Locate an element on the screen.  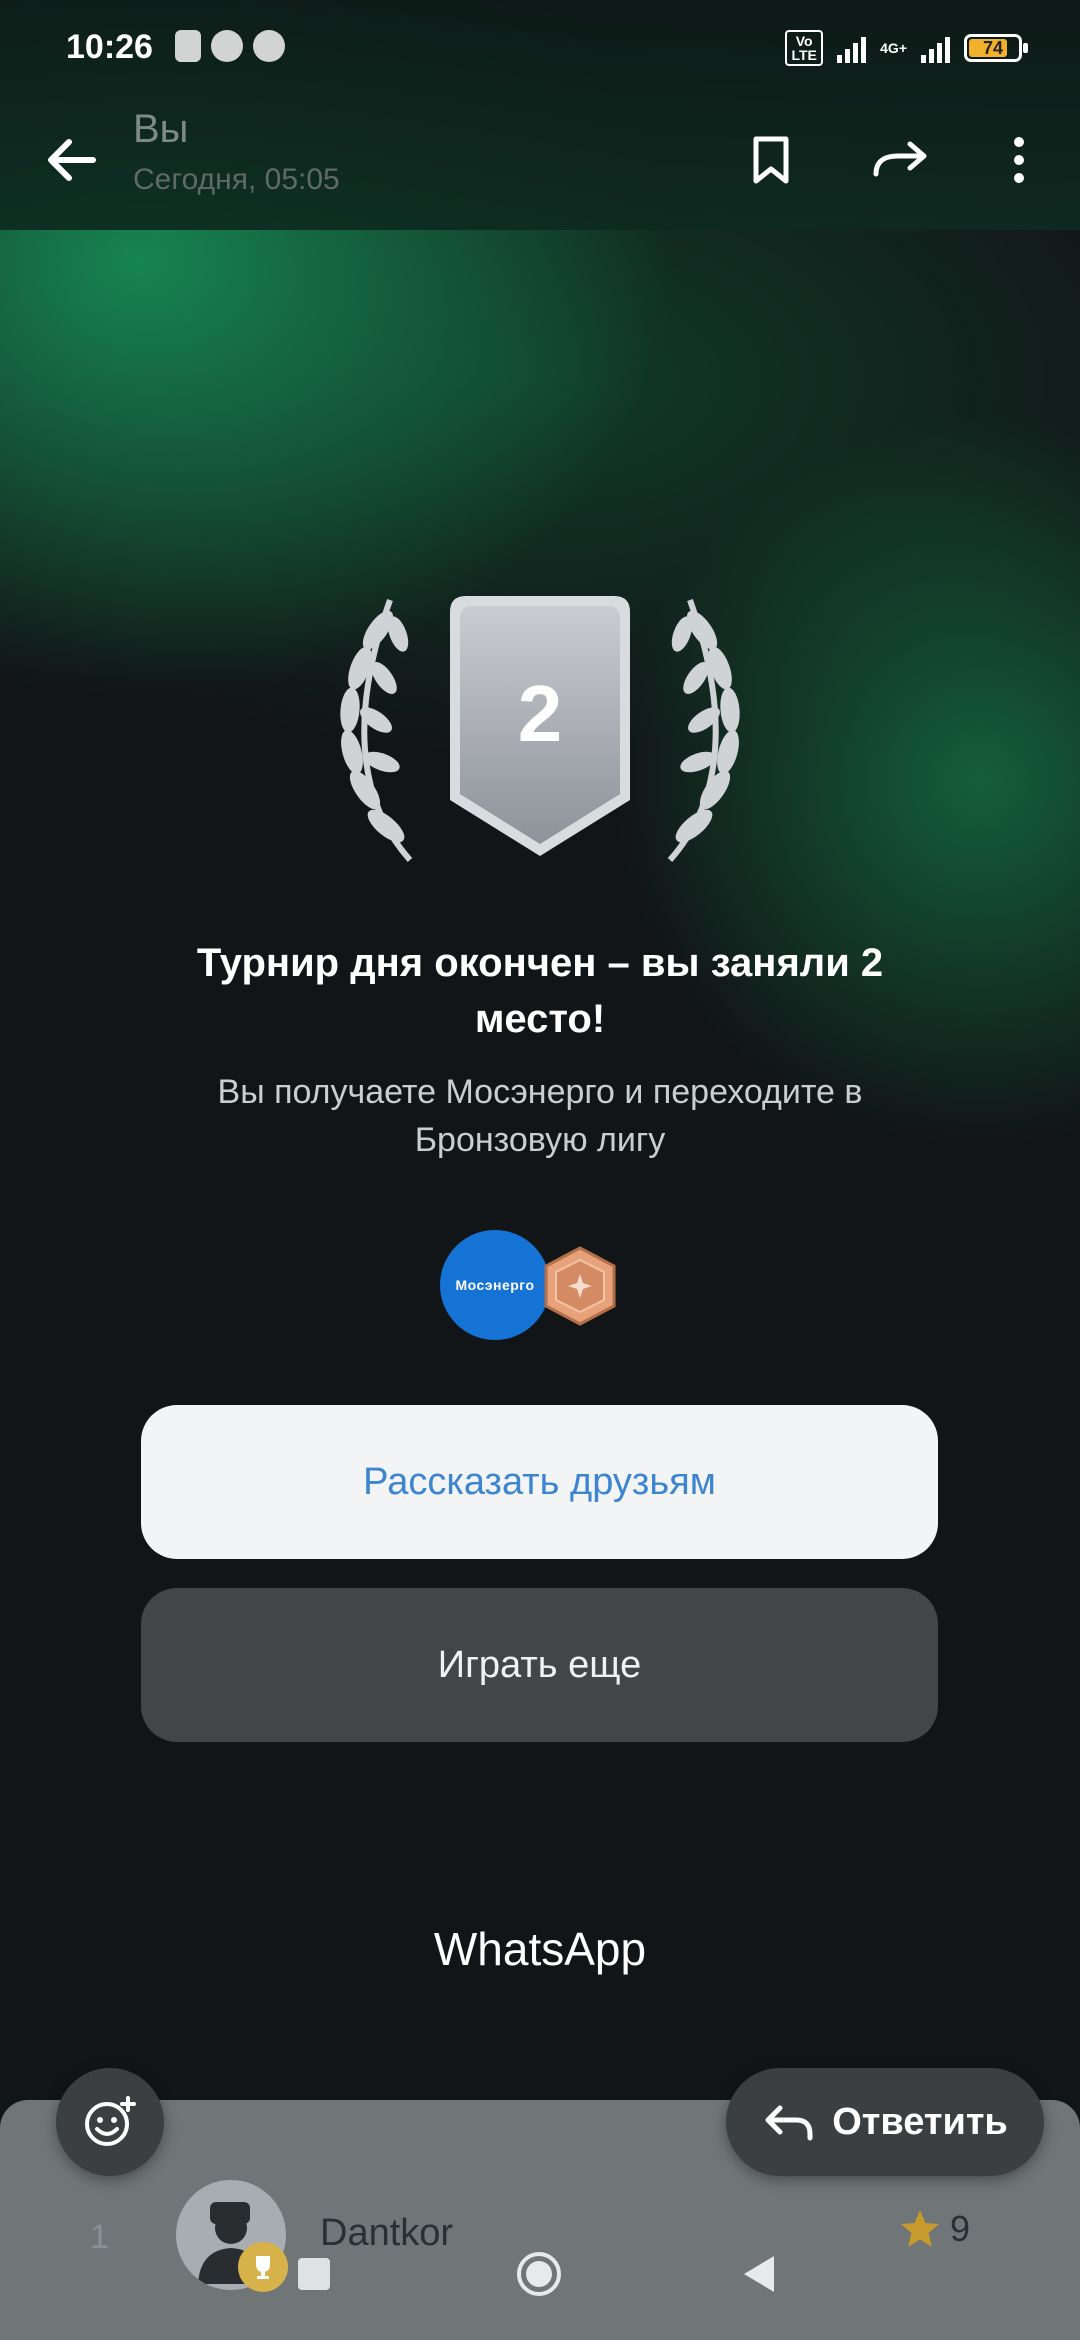
back-arrow-icon is located at coordinates (71, 160).